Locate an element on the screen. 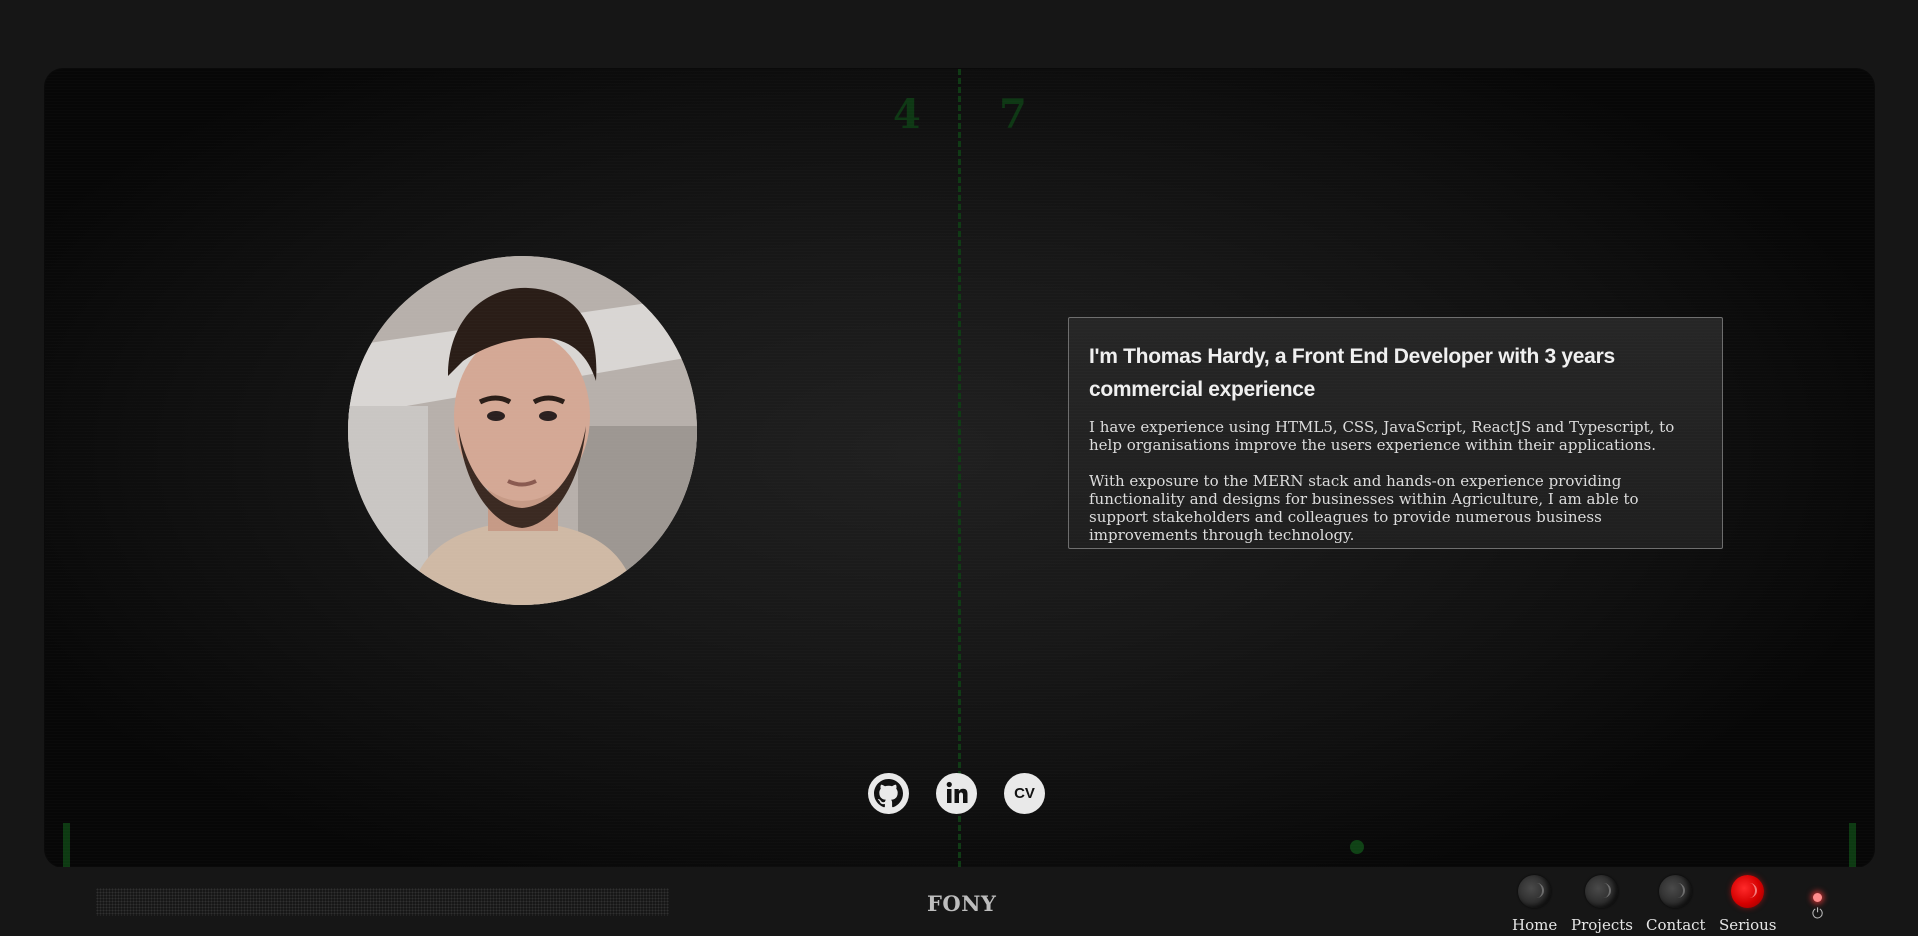 This screenshot has height=936, width=1918. linkedin-icon is located at coordinates (957, 792).